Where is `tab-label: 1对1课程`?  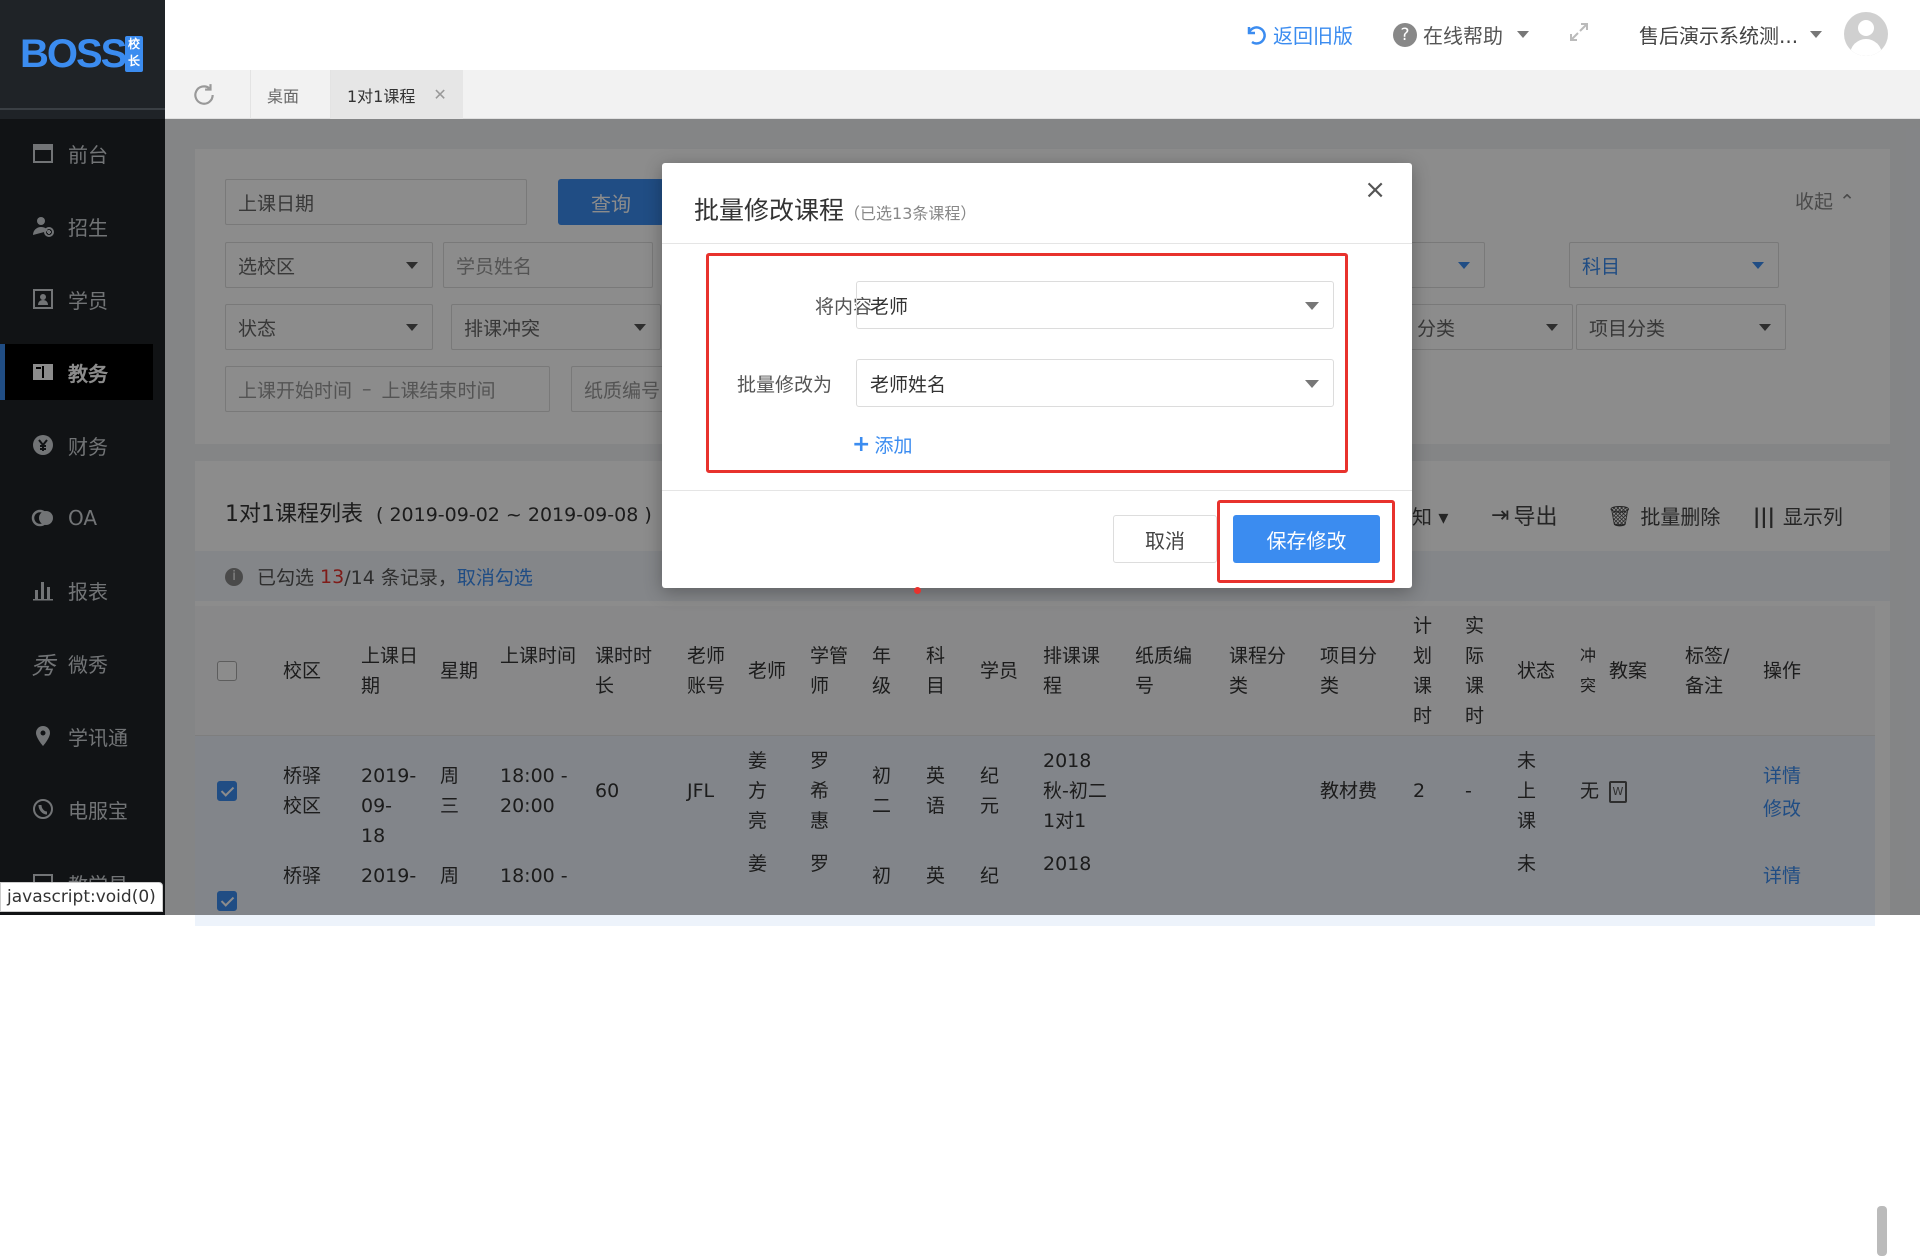 tab-label: 1对1课程 is located at coordinates (381, 96).